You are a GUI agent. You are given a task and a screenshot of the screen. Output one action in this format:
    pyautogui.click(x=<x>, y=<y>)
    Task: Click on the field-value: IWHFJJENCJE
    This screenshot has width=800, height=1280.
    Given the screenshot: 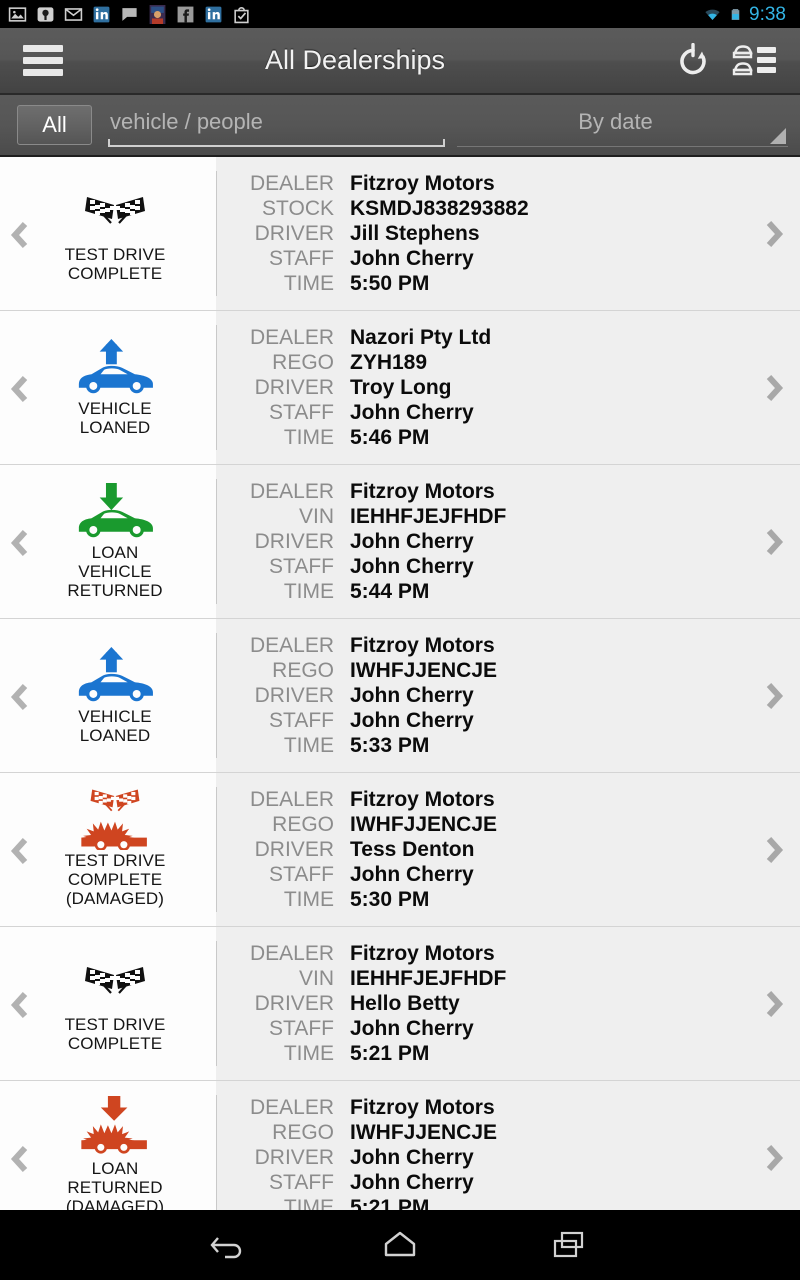 What is the action you would take?
    pyautogui.click(x=424, y=1132)
    